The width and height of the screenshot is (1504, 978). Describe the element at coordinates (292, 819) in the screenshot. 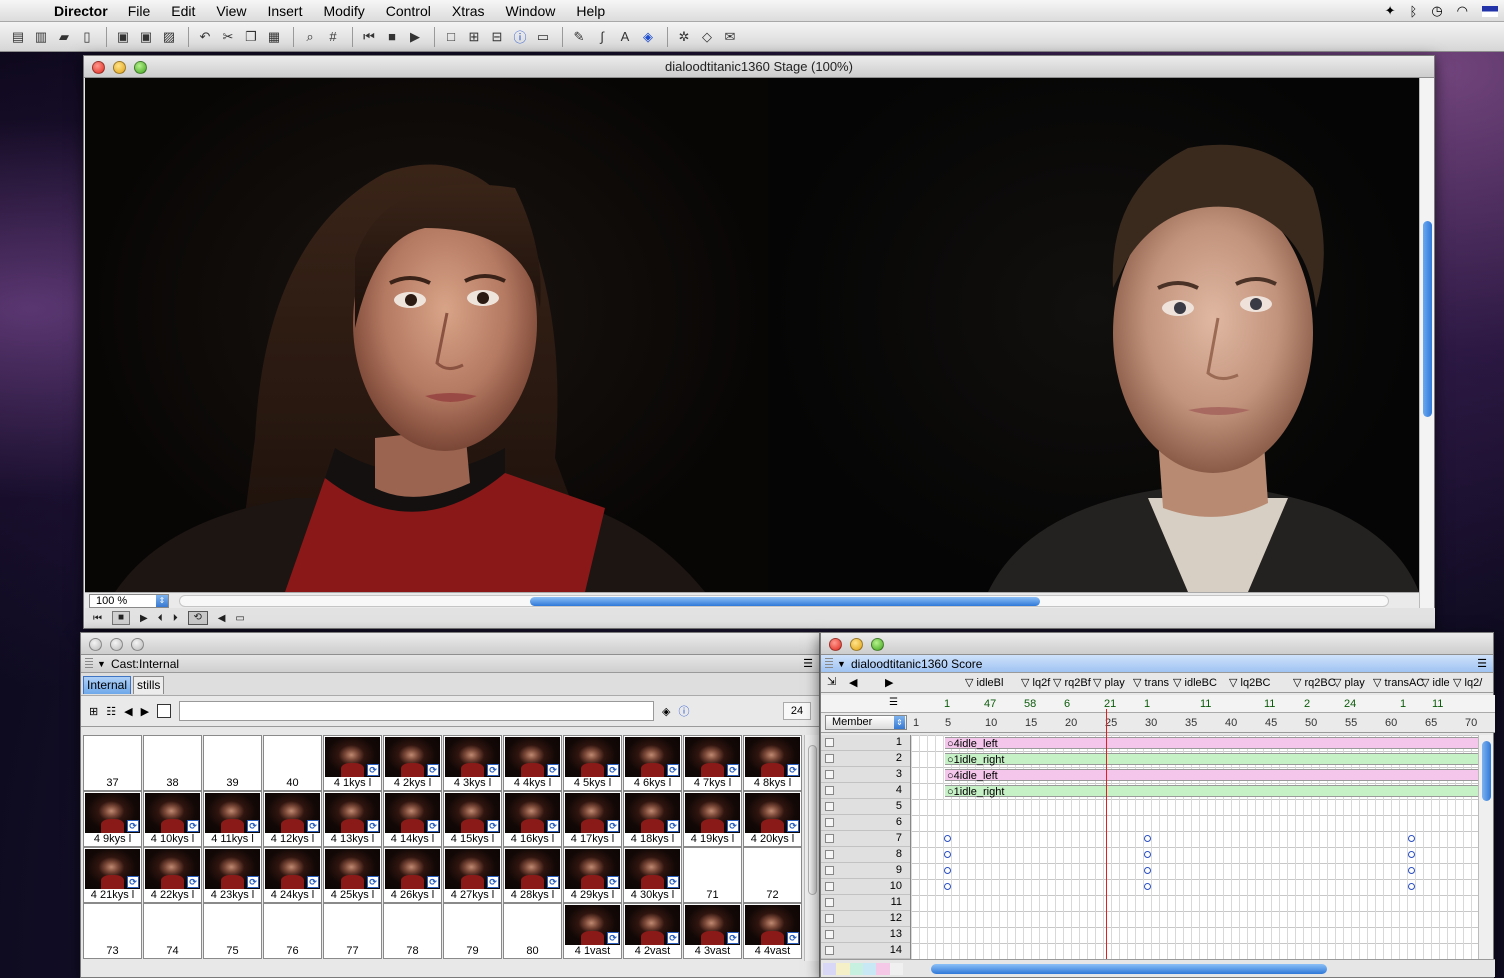

I see `cast-member-cell: ⟳ 4 12kys l` at that location.